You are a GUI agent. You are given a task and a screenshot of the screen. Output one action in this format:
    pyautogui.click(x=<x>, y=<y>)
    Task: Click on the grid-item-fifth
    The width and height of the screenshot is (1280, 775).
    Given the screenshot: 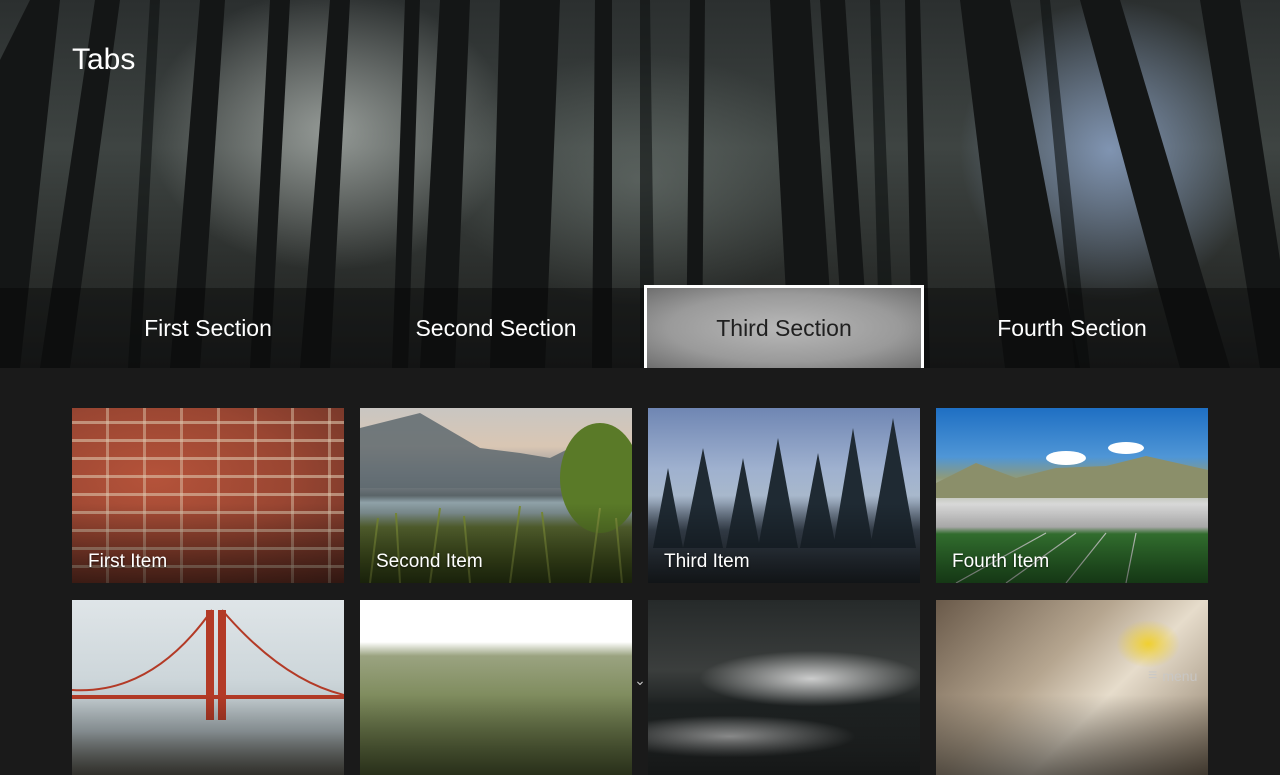 What is the action you would take?
    pyautogui.click(x=208, y=687)
    